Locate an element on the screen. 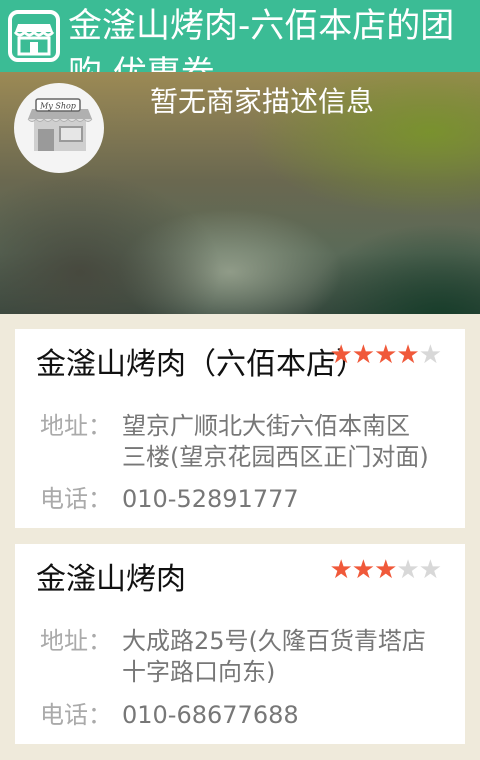  shop-storefront-icon: My Shop is located at coordinates (60, 124).